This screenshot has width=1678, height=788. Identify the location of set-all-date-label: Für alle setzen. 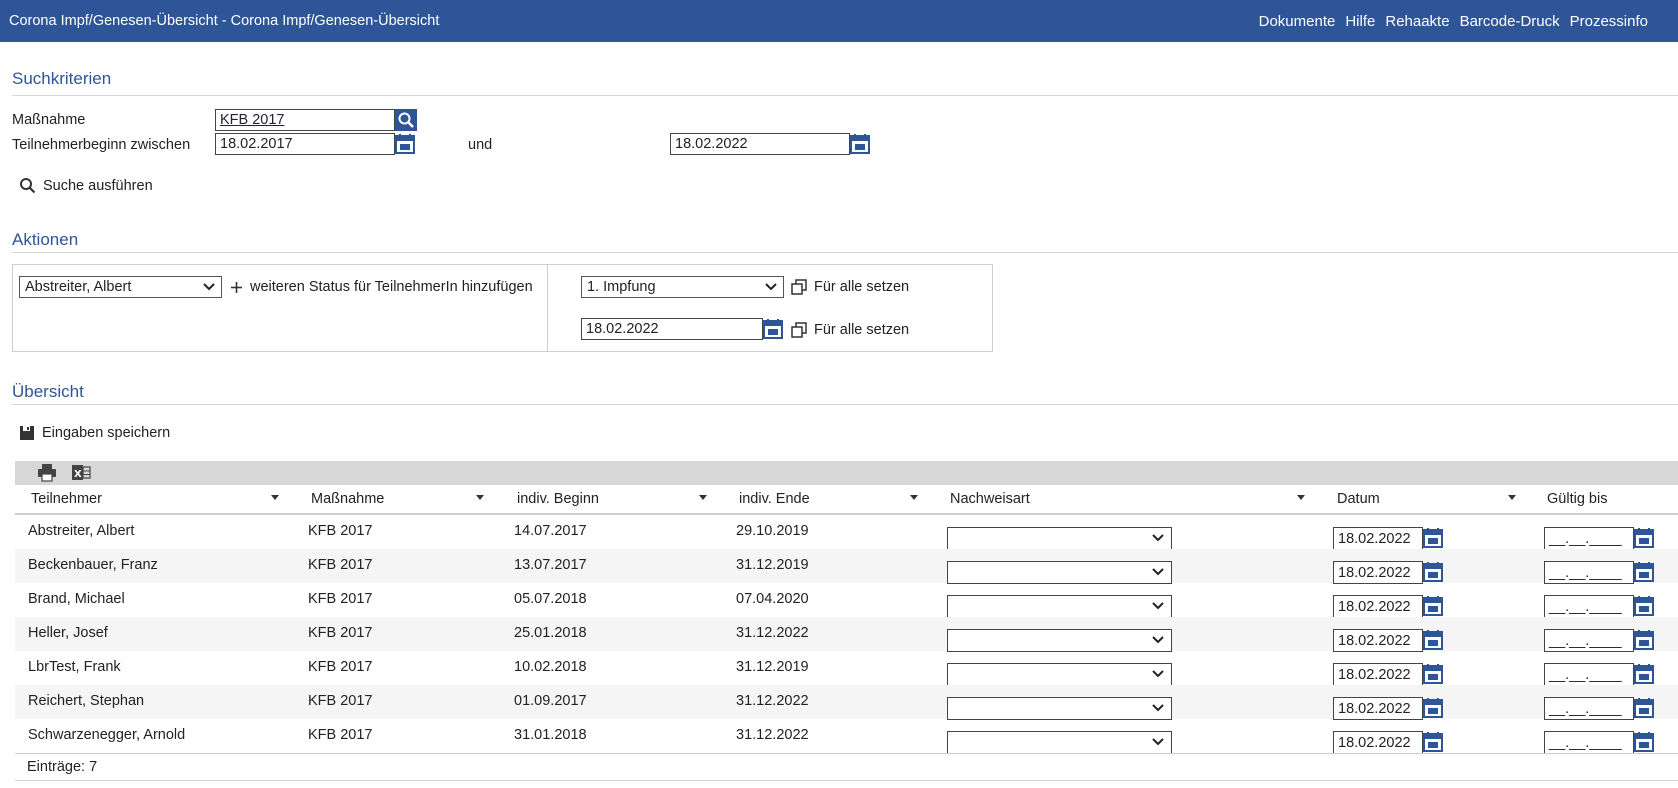
(862, 330).